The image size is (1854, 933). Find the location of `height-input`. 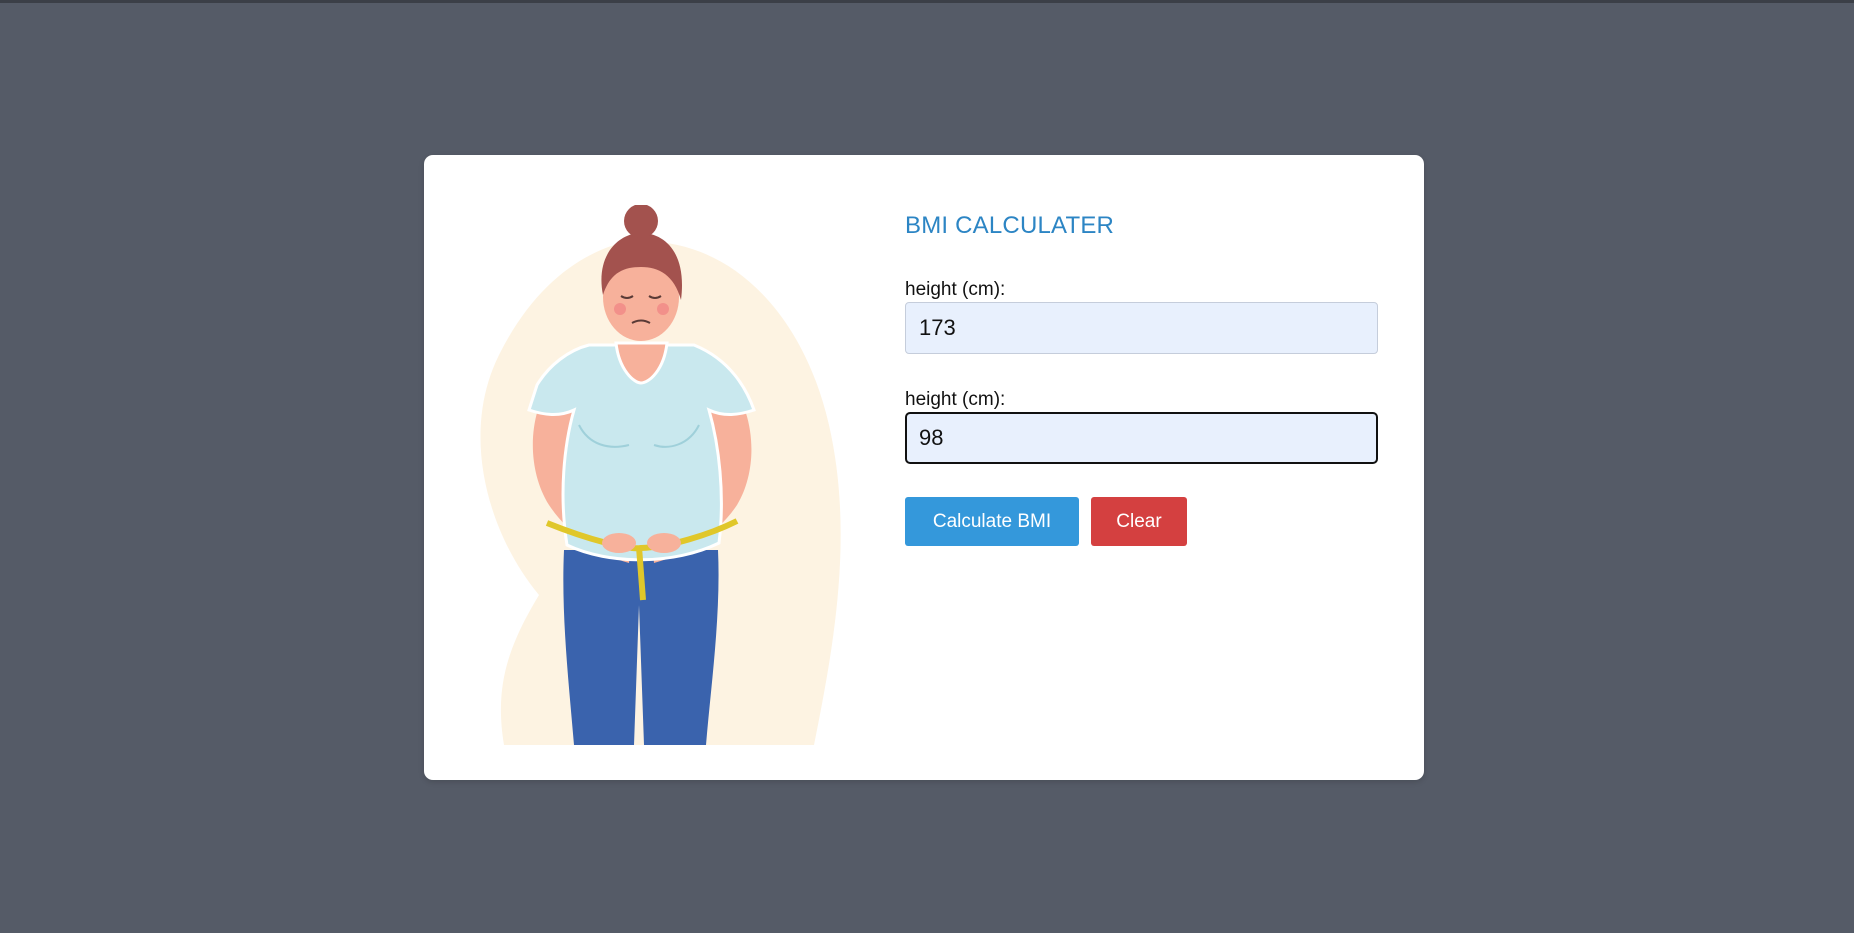

height-input is located at coordinates (1141, 328).